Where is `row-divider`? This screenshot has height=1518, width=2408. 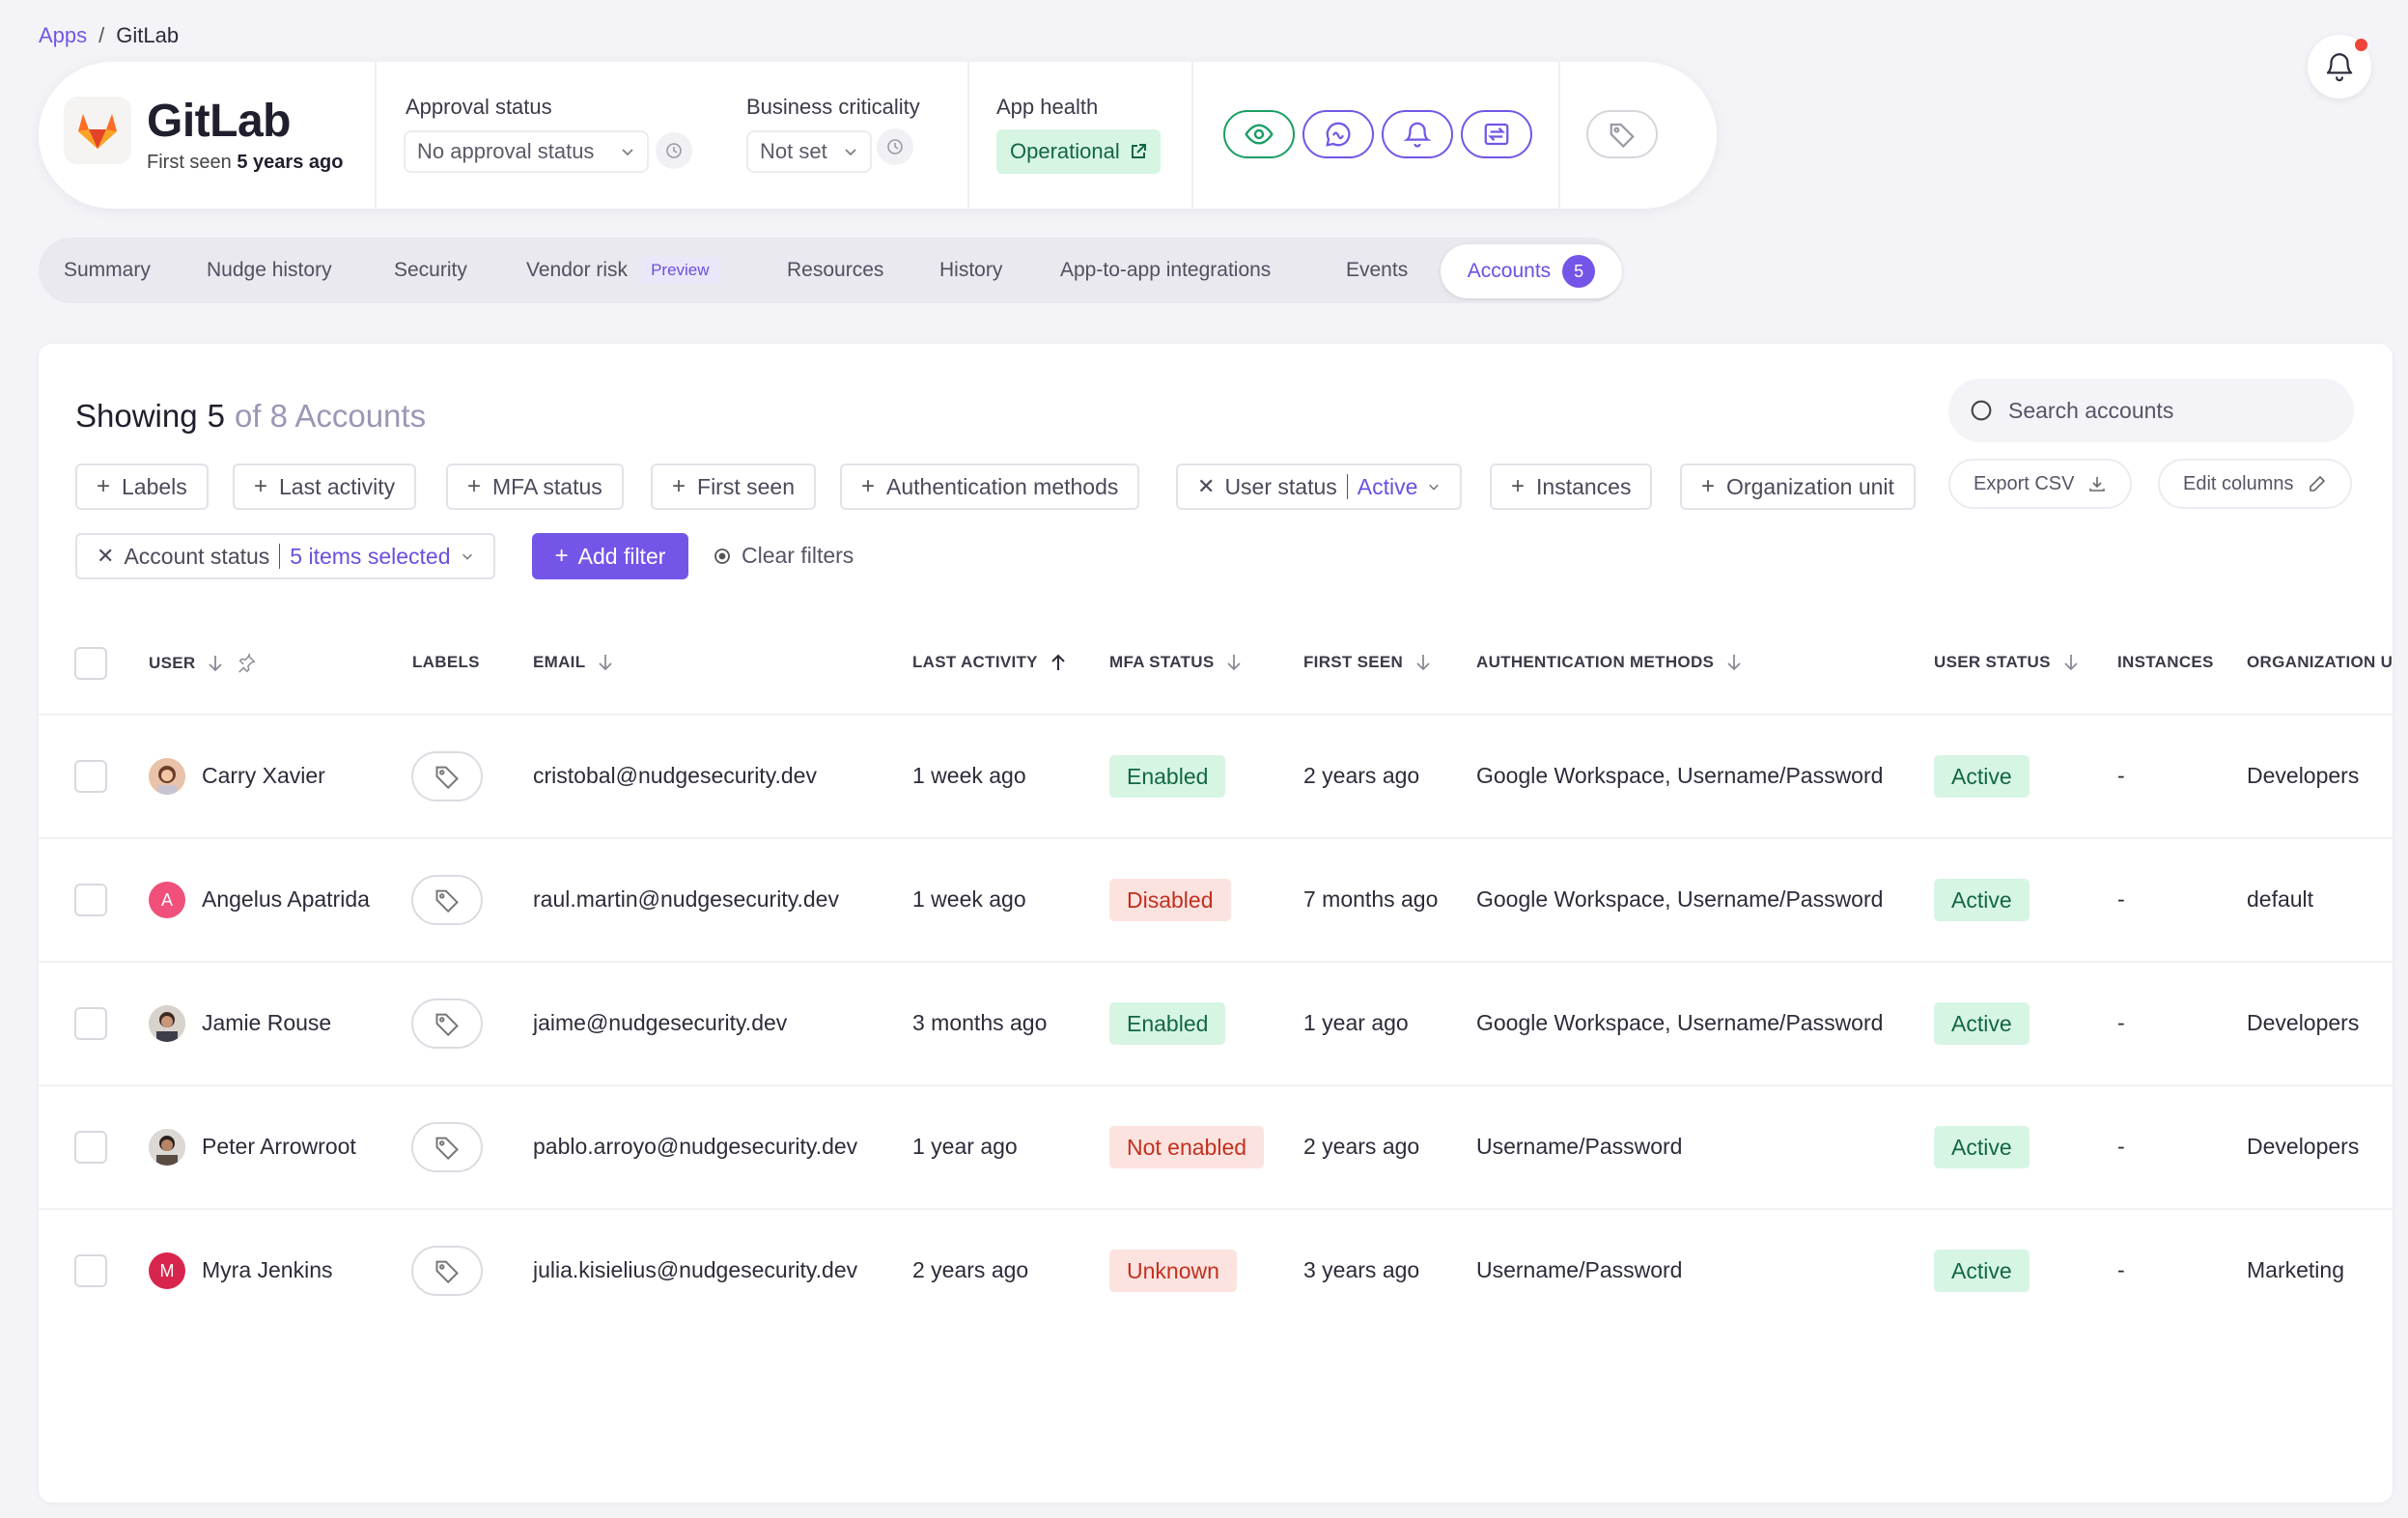
row-divider is located at coordinates (1216, 1085).